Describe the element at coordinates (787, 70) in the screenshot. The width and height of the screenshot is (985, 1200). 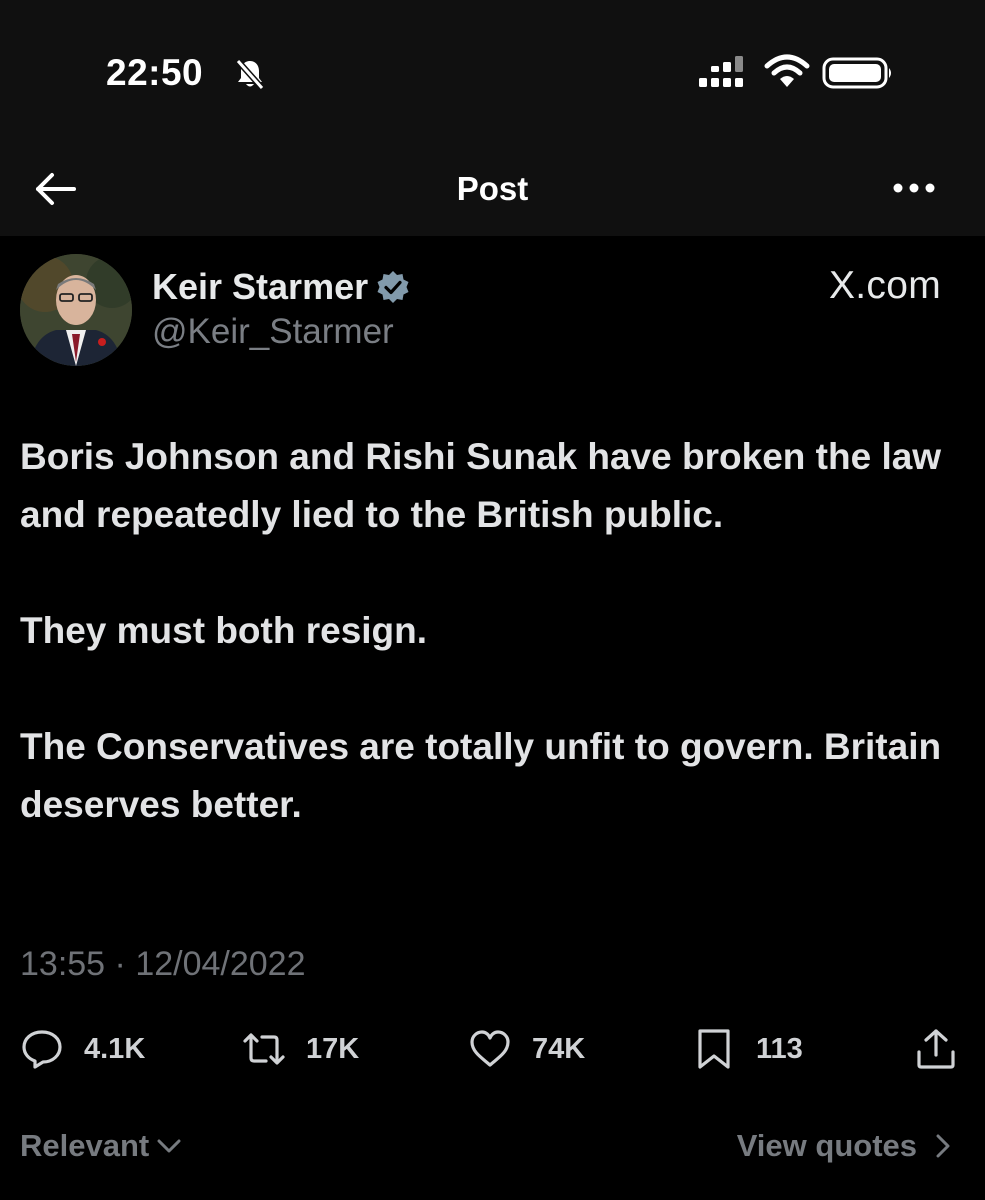
I see `wifi-icon` at that location.